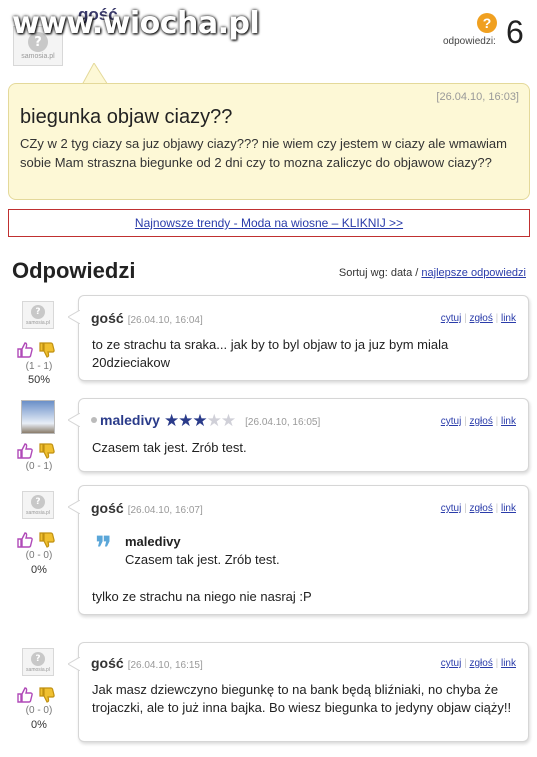 This screenshot has height=757, width=537. I want to click on question-title: biegunka objaw ciazy??, so click(126, 117).